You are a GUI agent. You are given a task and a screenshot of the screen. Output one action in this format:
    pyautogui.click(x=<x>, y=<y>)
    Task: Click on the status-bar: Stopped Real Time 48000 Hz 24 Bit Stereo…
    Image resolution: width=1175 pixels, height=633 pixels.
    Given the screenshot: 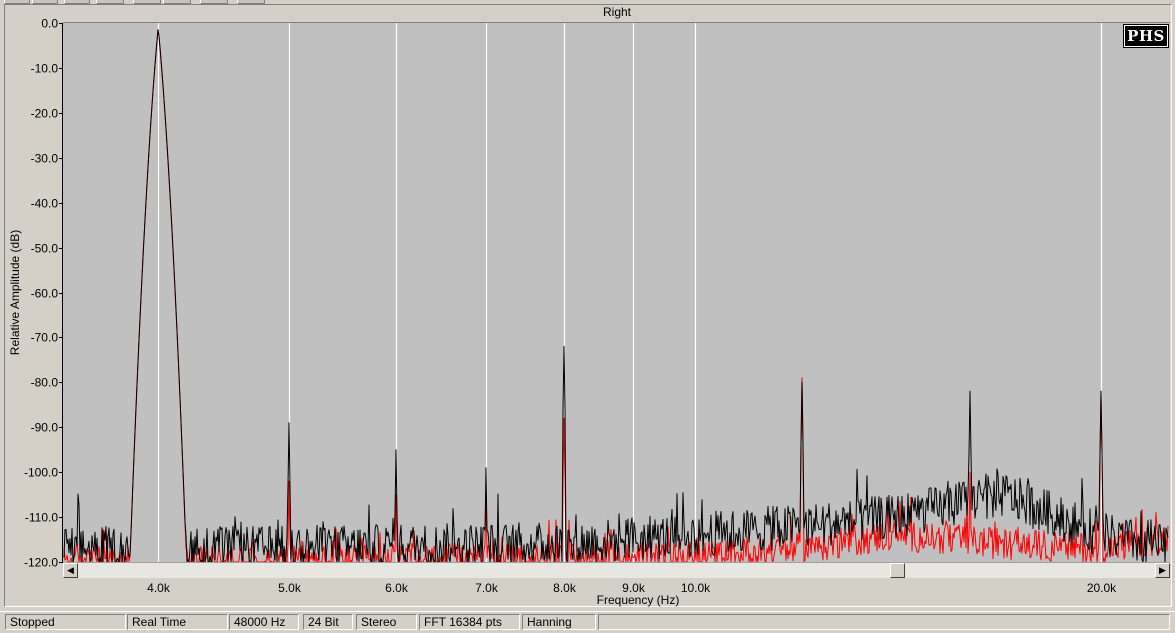 What is the action you would take?
    pyautogui.click(x=587, y=622)
    